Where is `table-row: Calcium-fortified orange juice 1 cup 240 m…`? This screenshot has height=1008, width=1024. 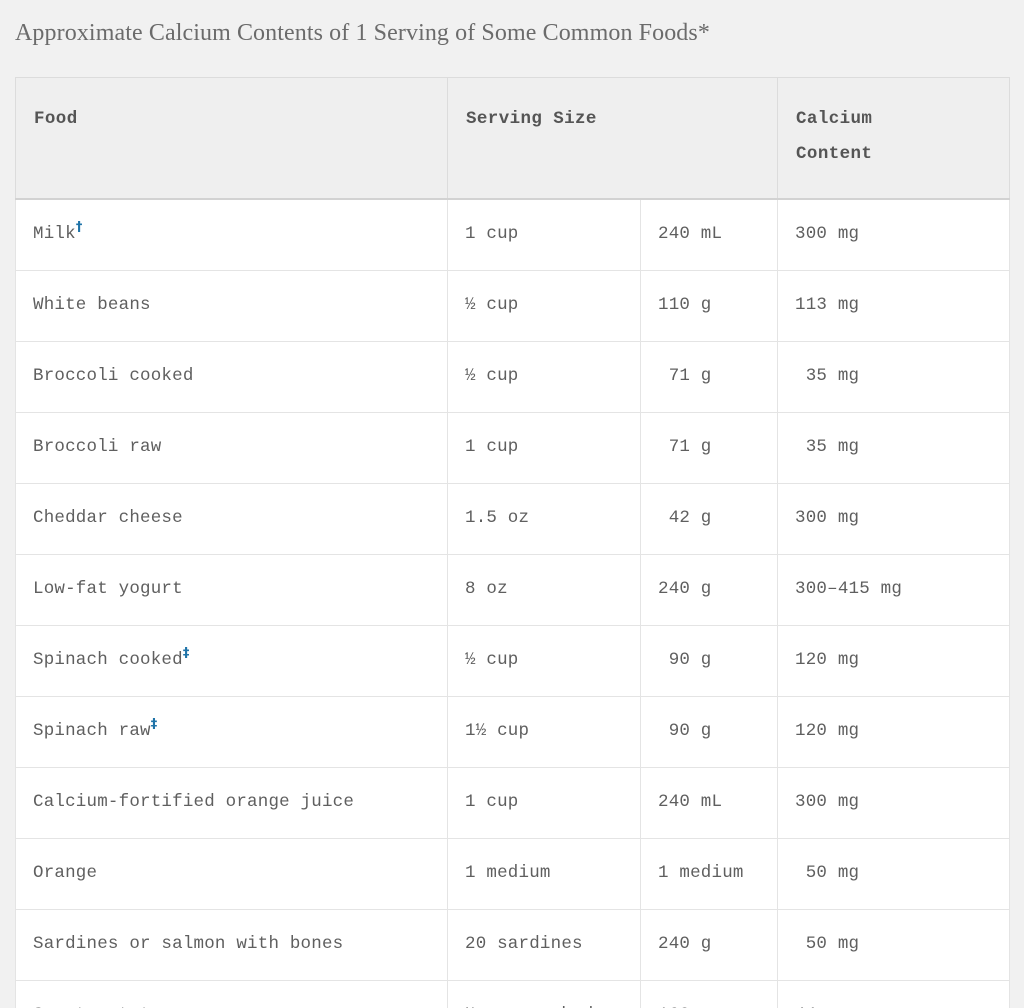 table-row: Calcium-fortified orange juice 1 cup 240 m… is located at coordinates (513, 803).